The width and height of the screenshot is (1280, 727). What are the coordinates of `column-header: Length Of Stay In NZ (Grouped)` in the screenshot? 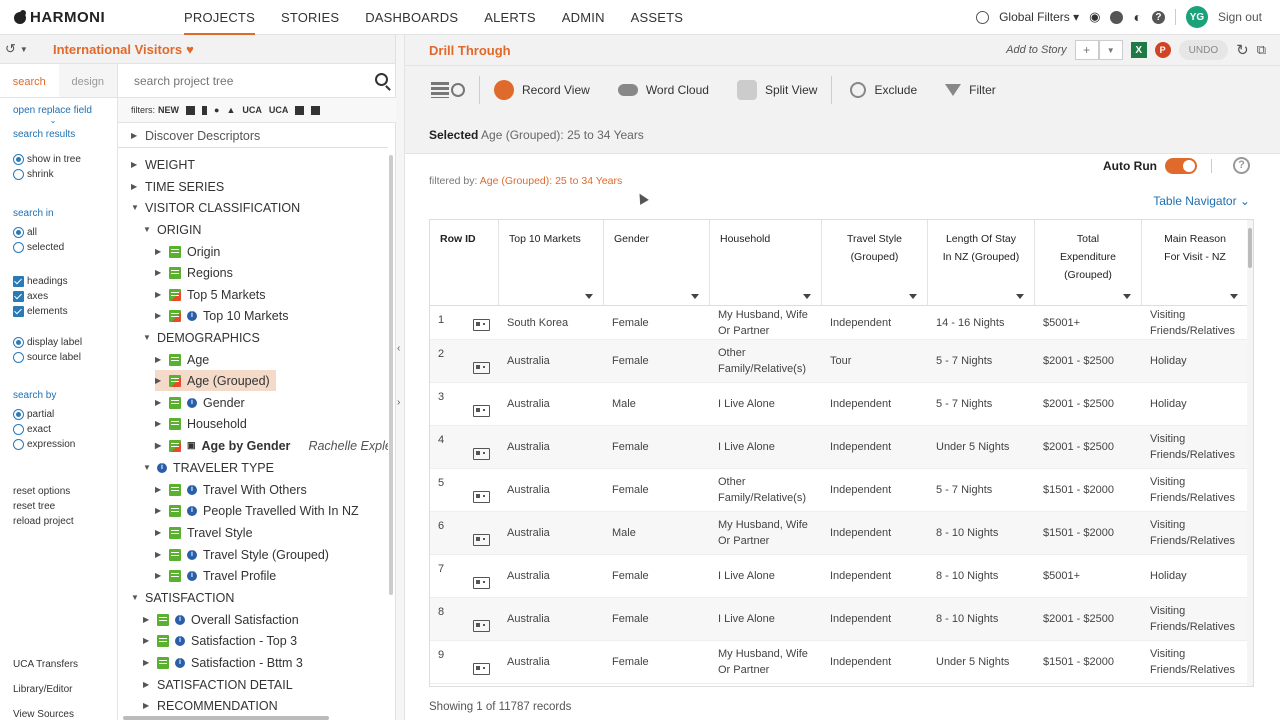 It's located at (981, 262).